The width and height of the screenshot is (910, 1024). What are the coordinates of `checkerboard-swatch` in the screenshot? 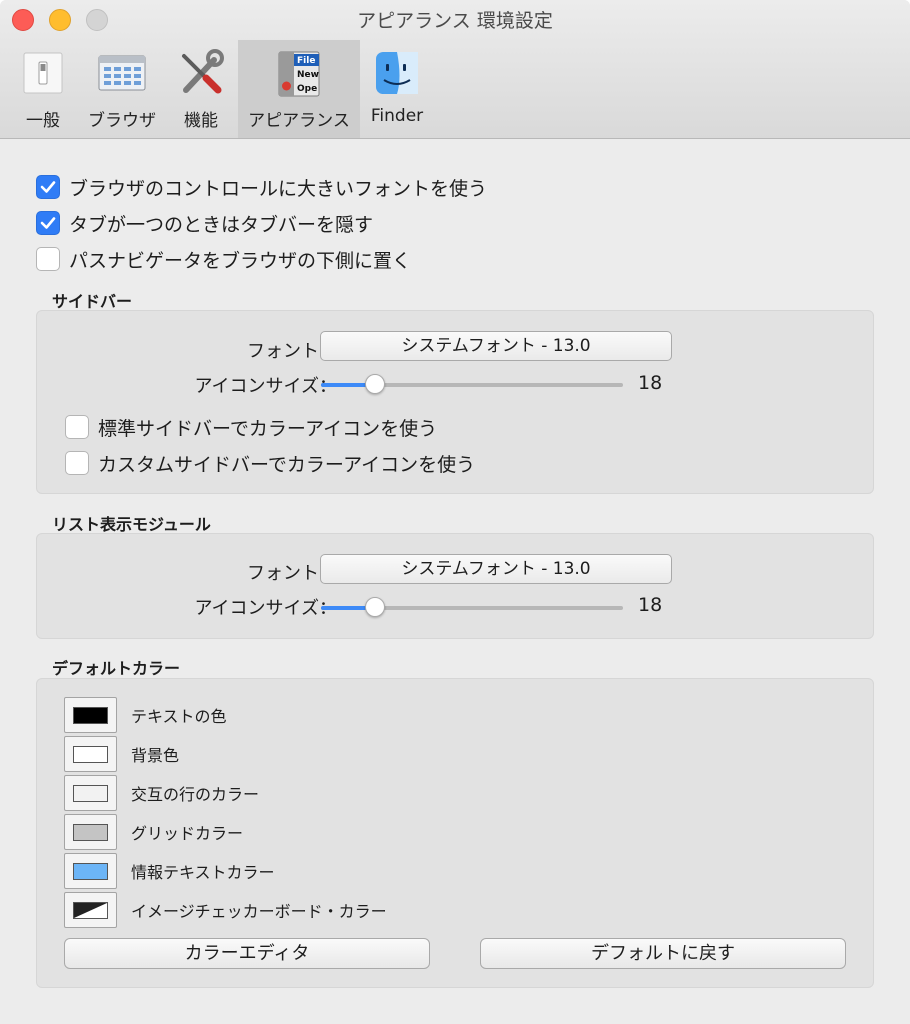 It's located at (90, 910).